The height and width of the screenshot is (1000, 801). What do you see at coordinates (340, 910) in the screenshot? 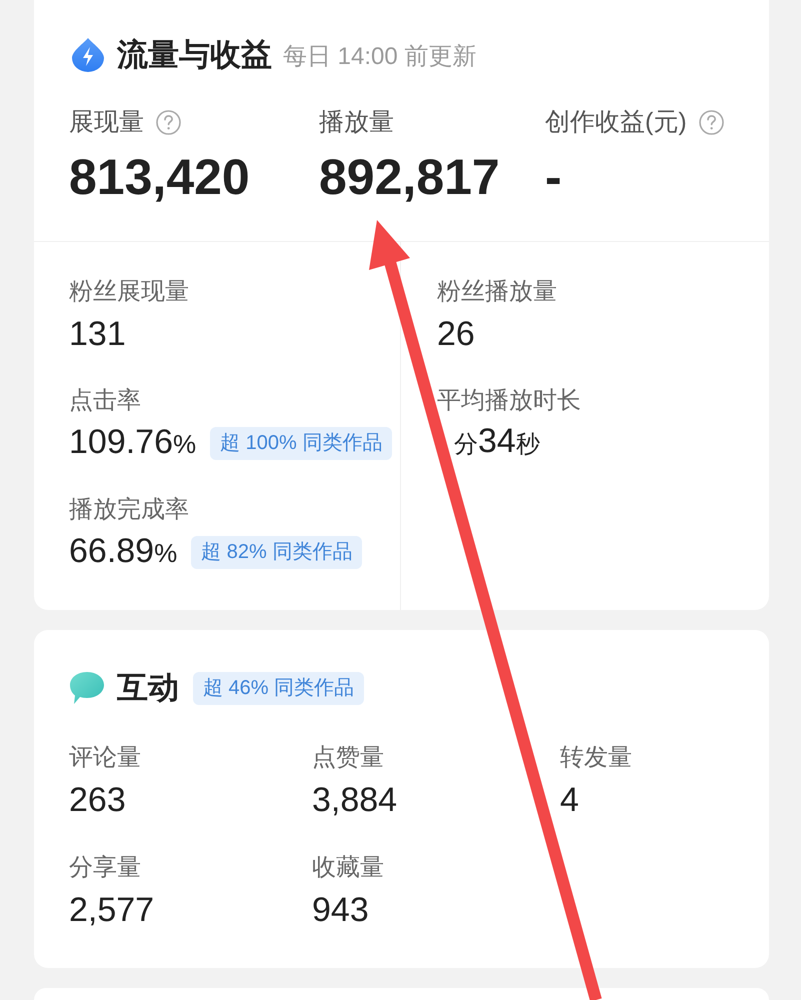
I see `metric-value: 943` at bounding box center [340, 910].